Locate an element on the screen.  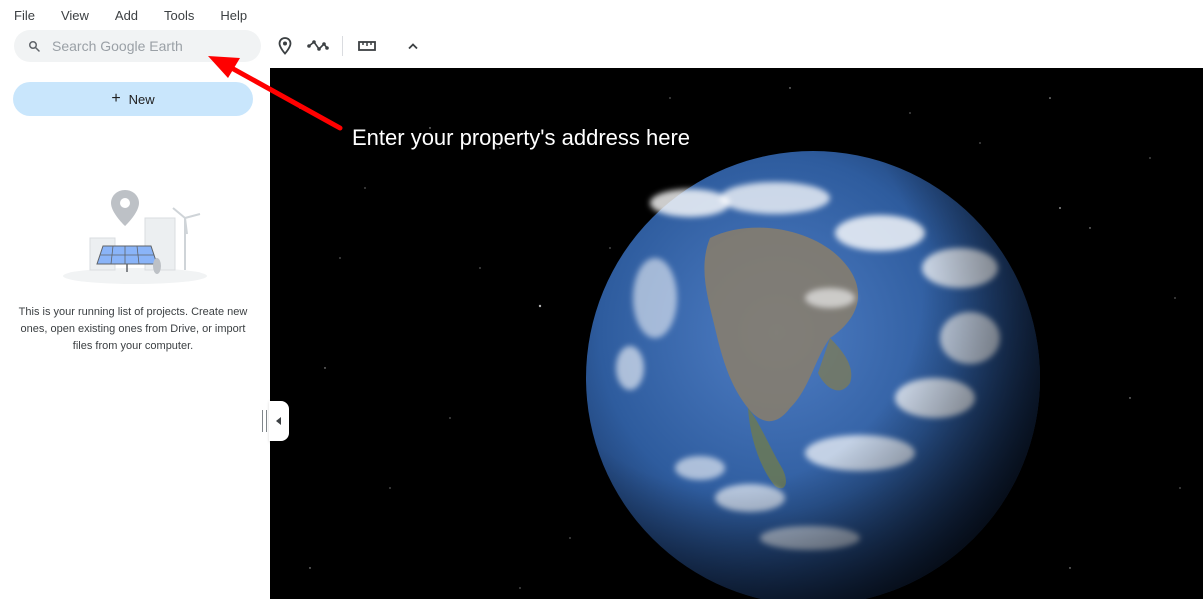
sidebar-collapse-button is located at coordinates (279, 421).